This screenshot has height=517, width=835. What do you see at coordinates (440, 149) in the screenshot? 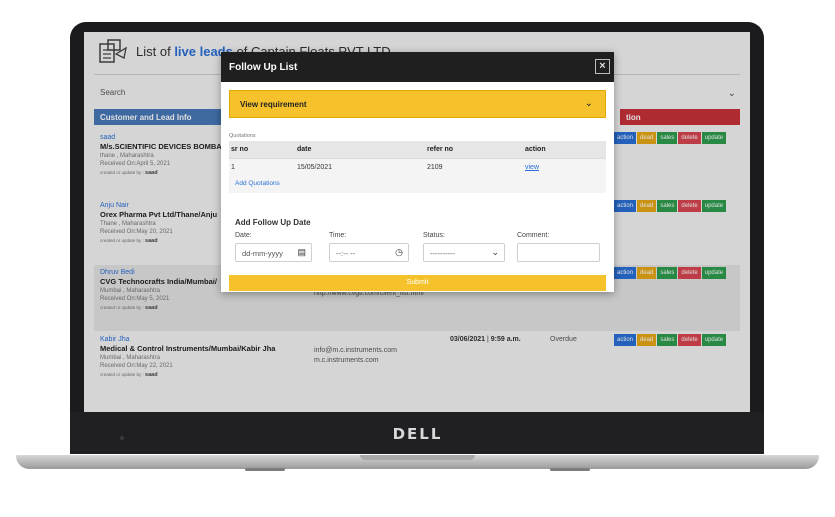
I see `column-header: refer no` at bounding box center [440, 149].